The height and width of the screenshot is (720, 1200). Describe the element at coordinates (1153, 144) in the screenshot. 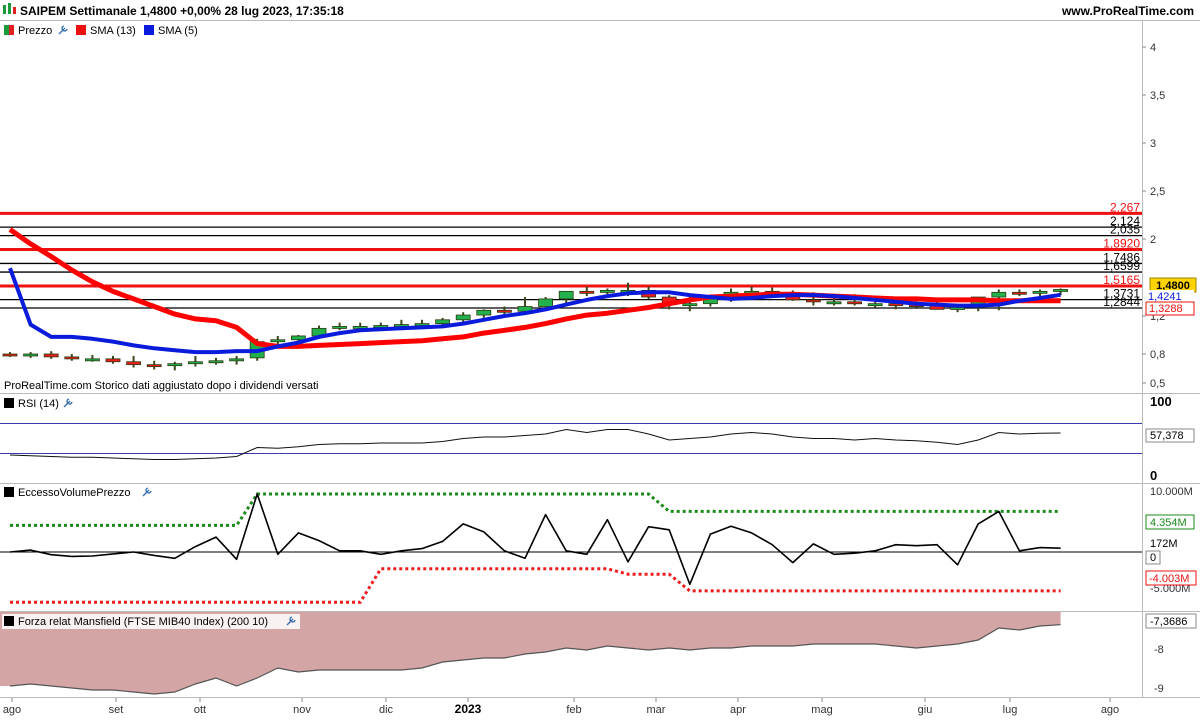

I see `price-tick-label: 3` at that location.